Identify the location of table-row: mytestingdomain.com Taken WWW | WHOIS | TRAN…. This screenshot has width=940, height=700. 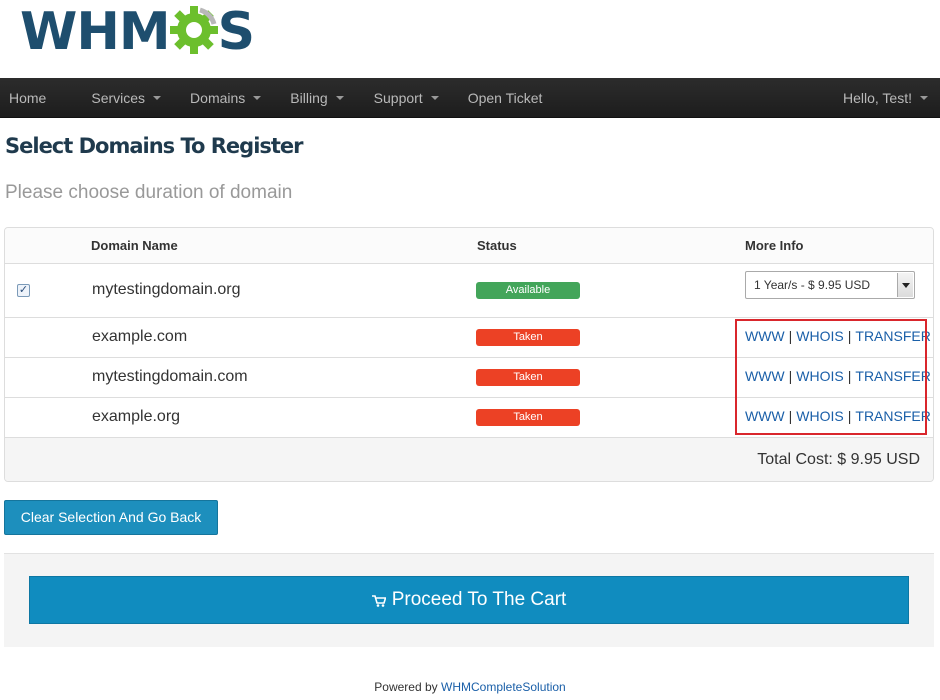
(469, 378).